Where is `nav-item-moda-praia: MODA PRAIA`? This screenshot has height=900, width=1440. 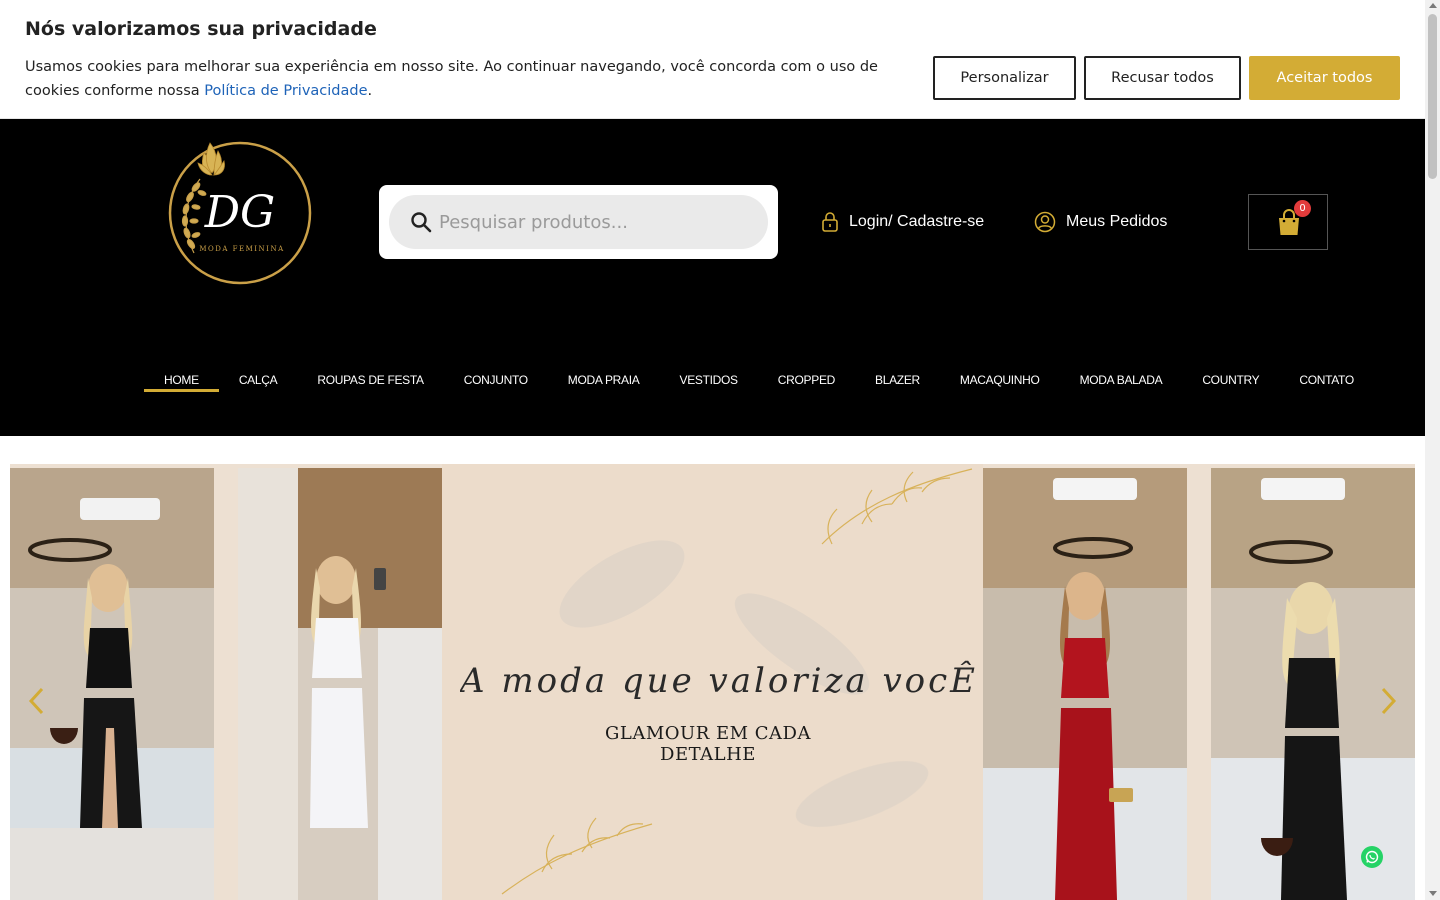 nav-item-moda-praia: MODA PRAIA is located at coordinates (604, 380).